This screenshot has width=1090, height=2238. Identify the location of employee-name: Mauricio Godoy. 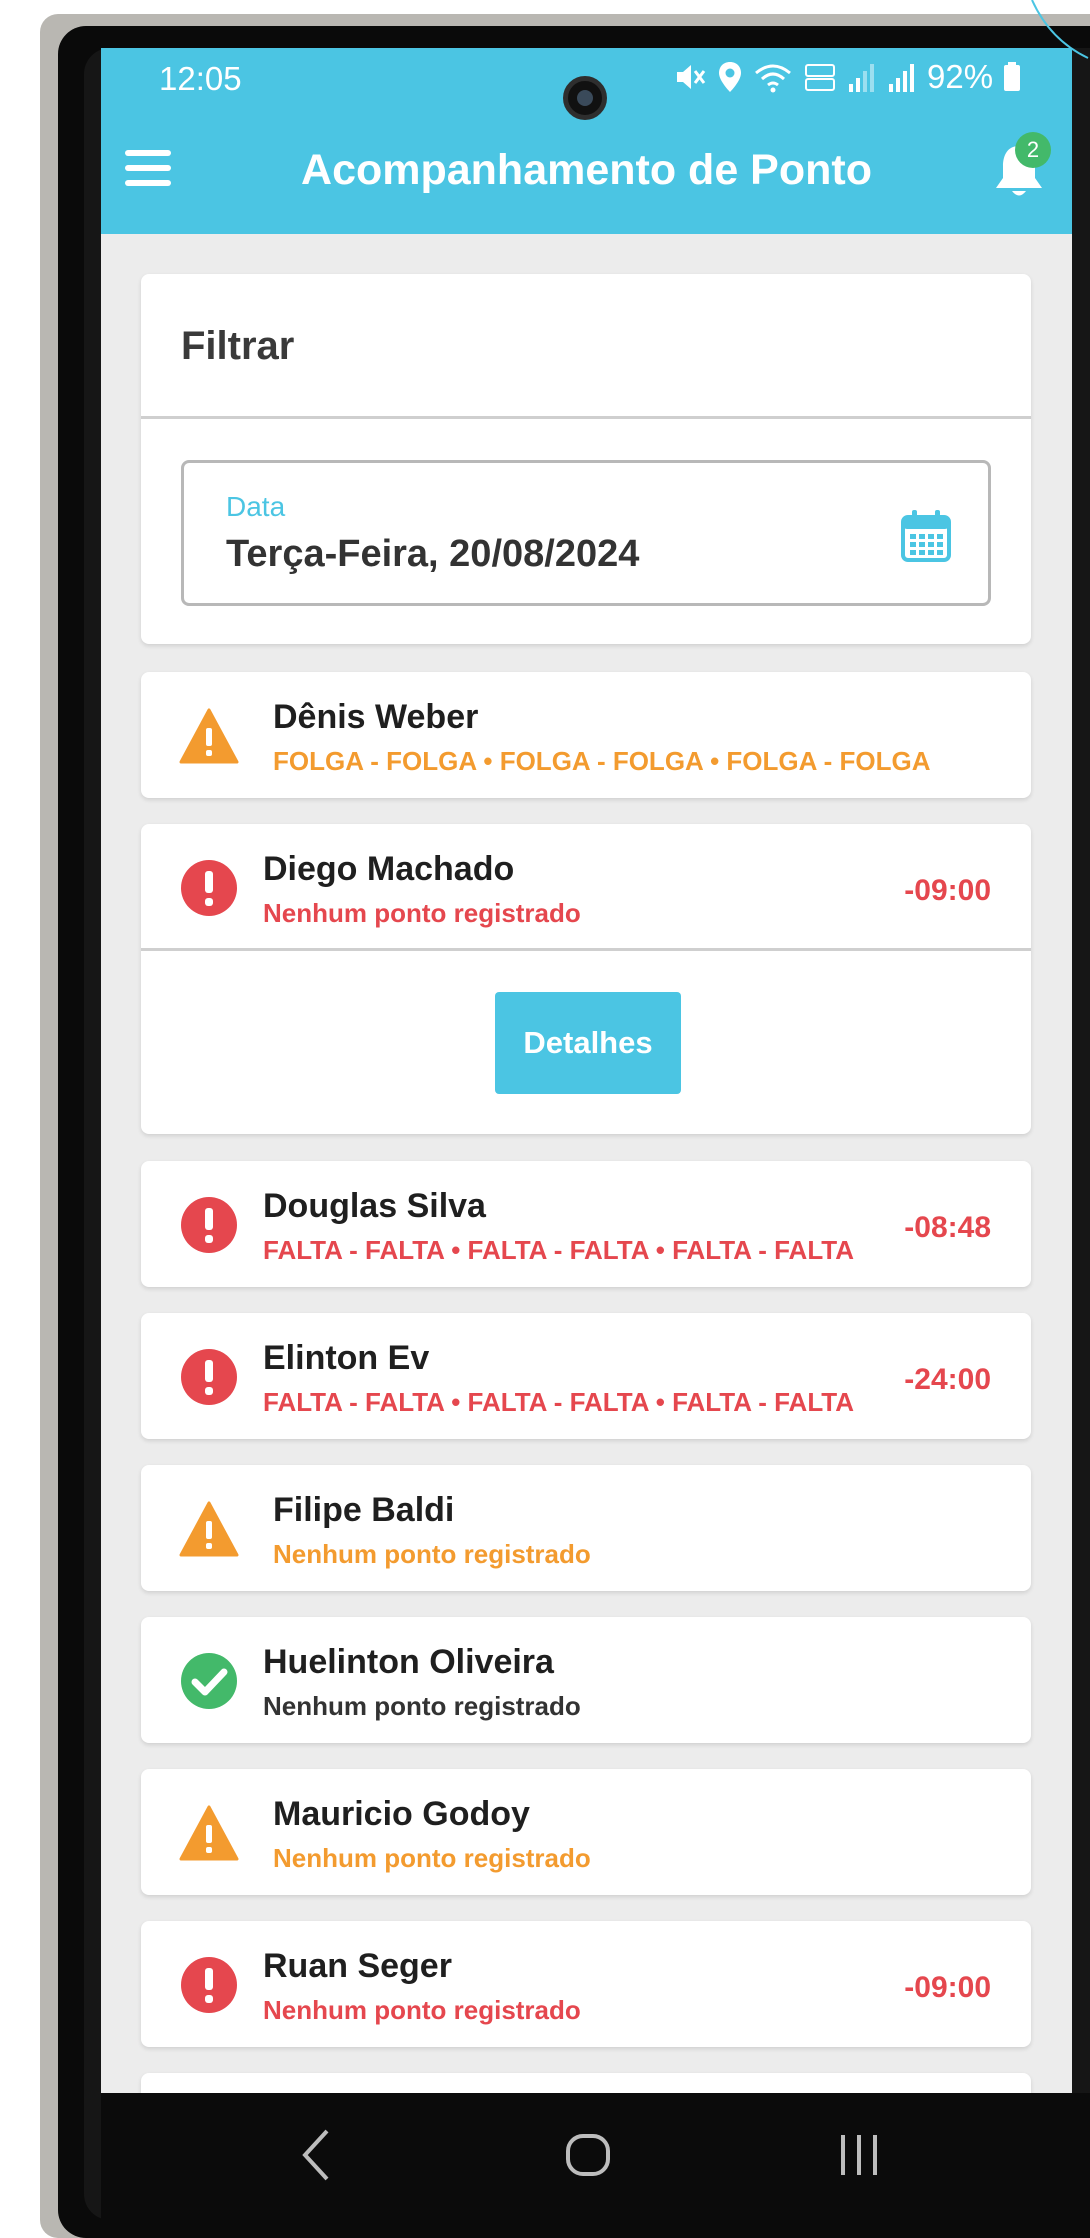
(401, 1814).